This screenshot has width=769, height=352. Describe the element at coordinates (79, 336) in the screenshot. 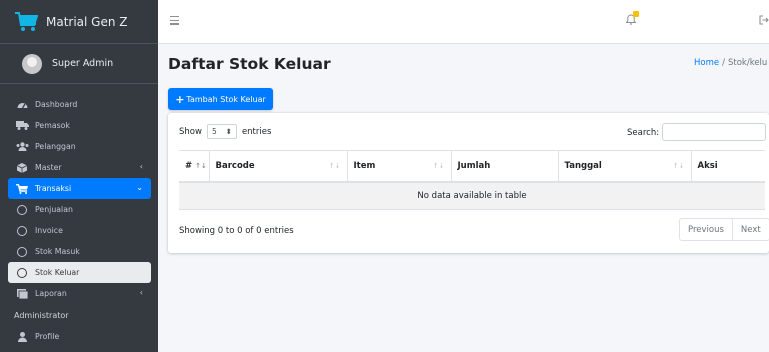

I see `sidebar-item-profile: Profile` at that location.